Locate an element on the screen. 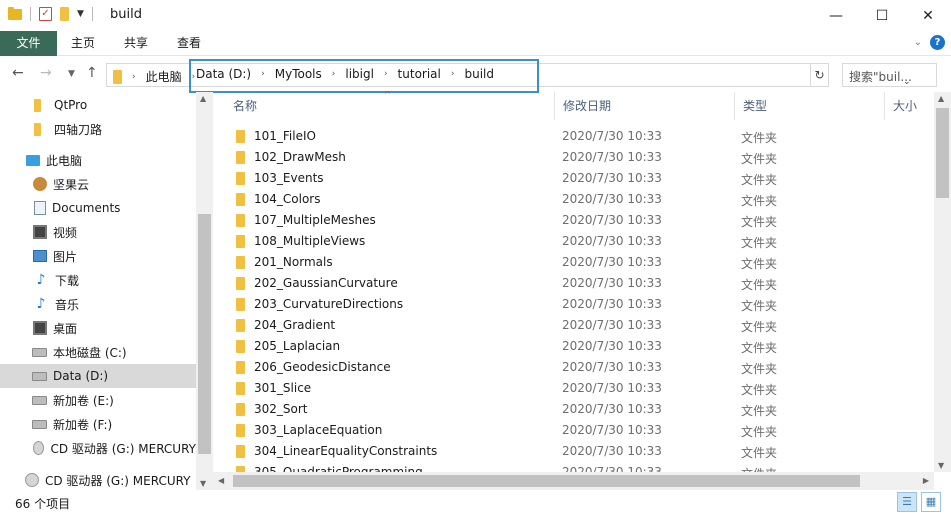 This screenshot has height=514, width=951. table-row: 303_LaplaceEquation 2020/7/30 10:33 文件夹 is located at coordinates (573, 430).